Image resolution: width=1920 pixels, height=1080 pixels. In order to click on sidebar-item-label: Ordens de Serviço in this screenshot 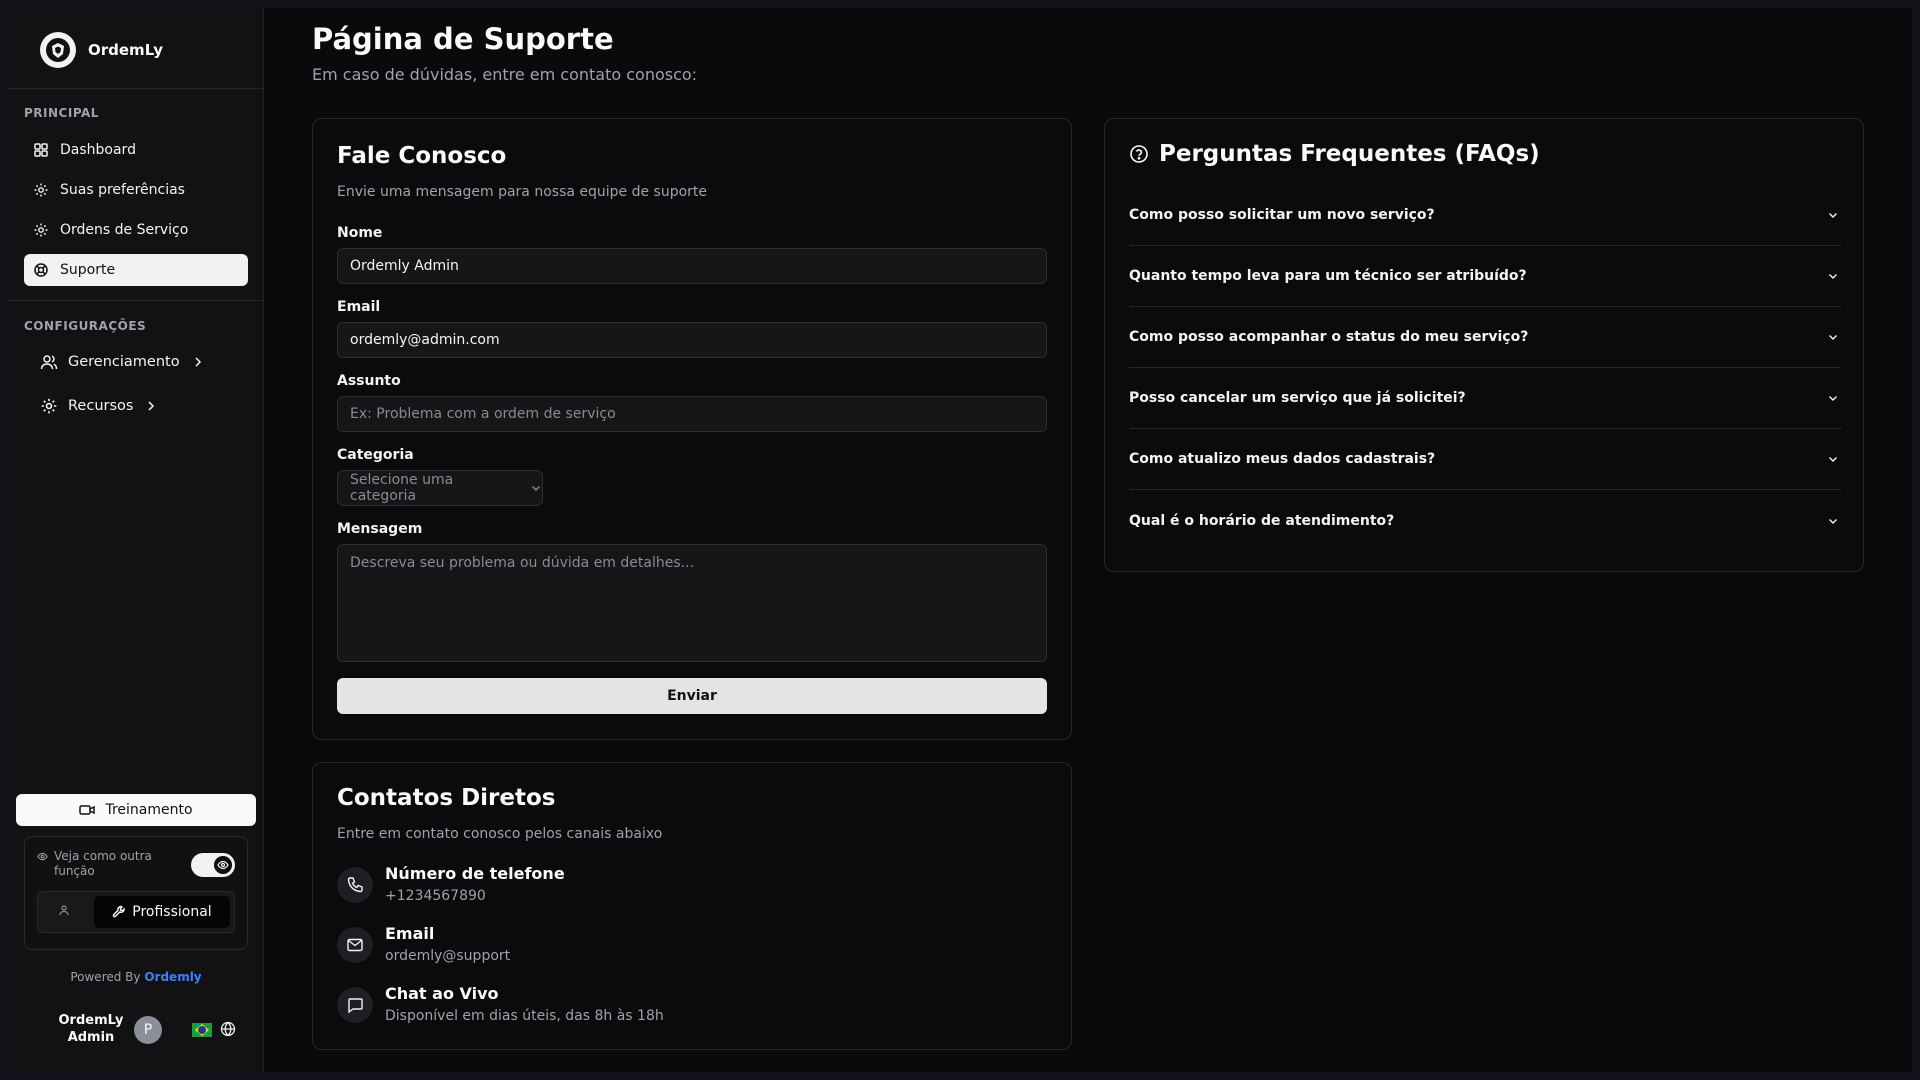, I will do `click(124, 230)`.